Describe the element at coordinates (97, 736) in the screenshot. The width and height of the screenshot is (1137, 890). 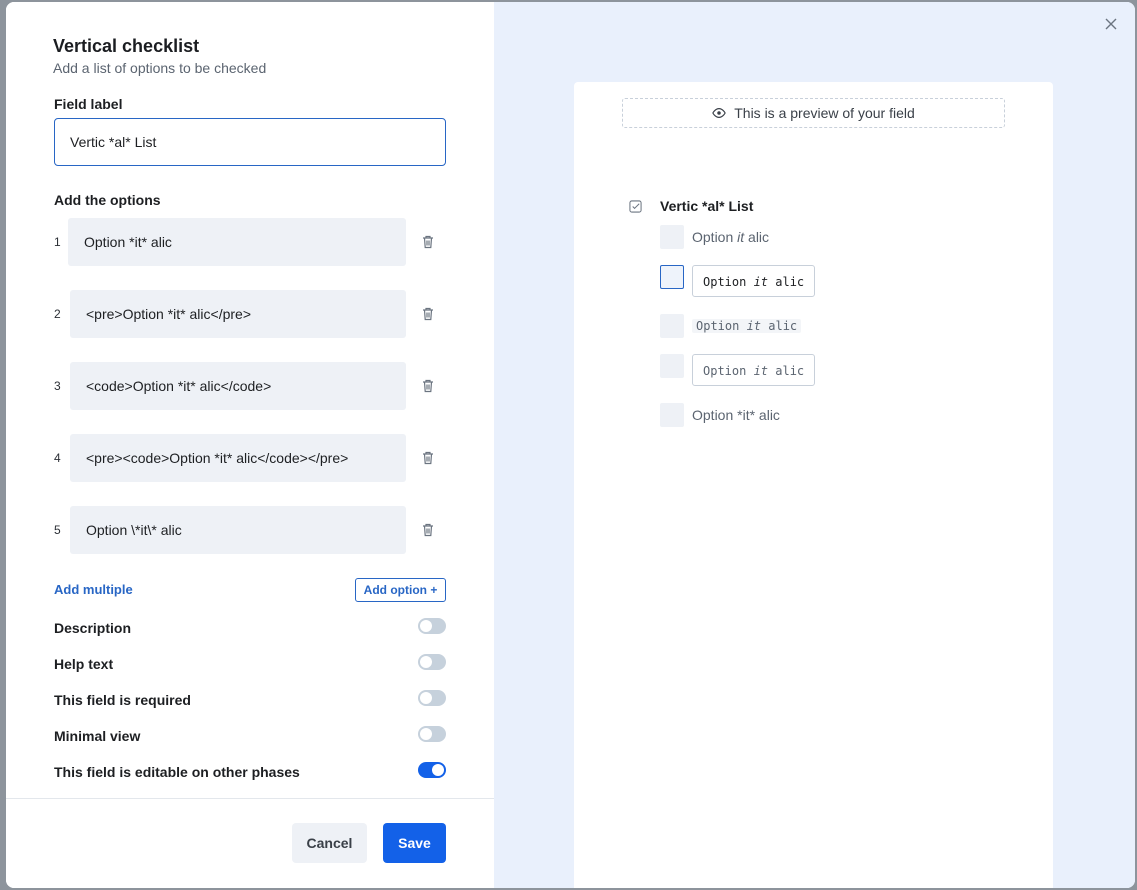
I see `toggle-label: Minimal view` at that location.